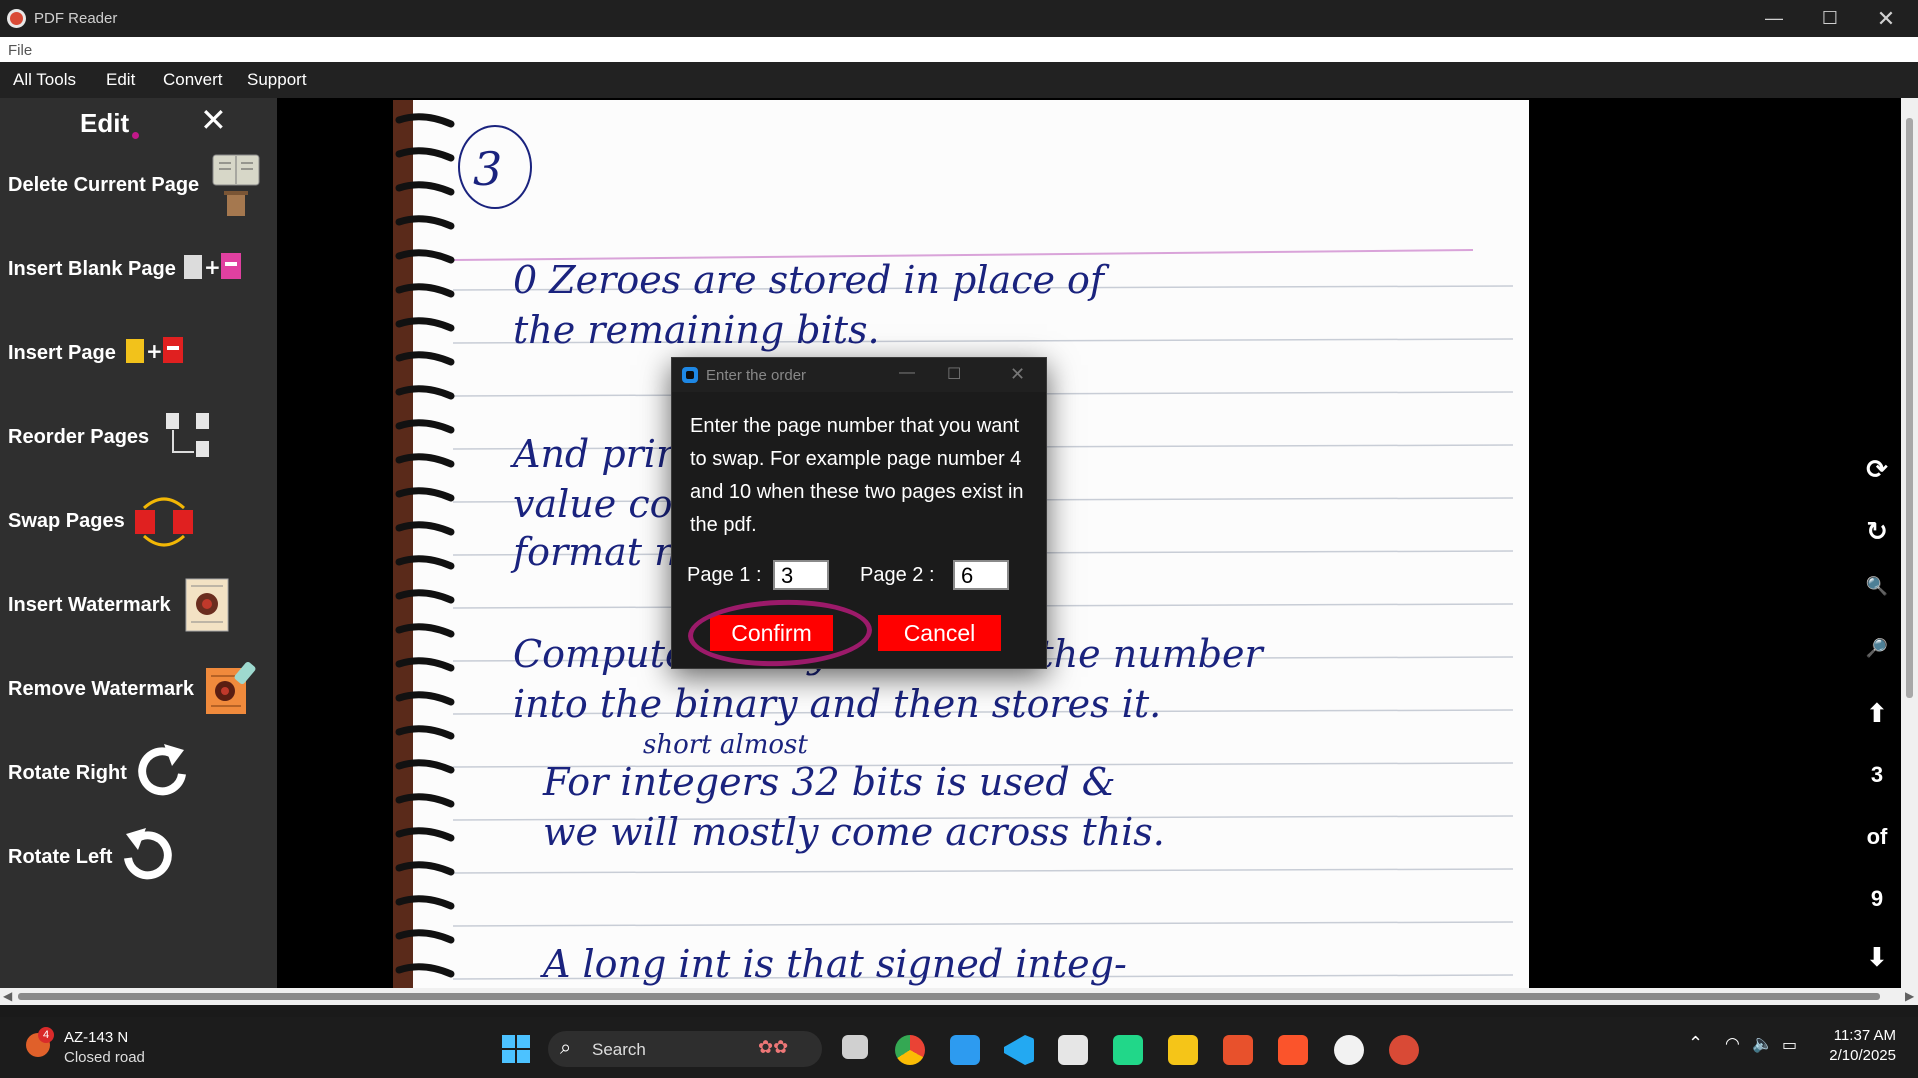 This screenshot has height=1078, width=1918. I want to click on handwritten-line: short almost, so click(725, 745).